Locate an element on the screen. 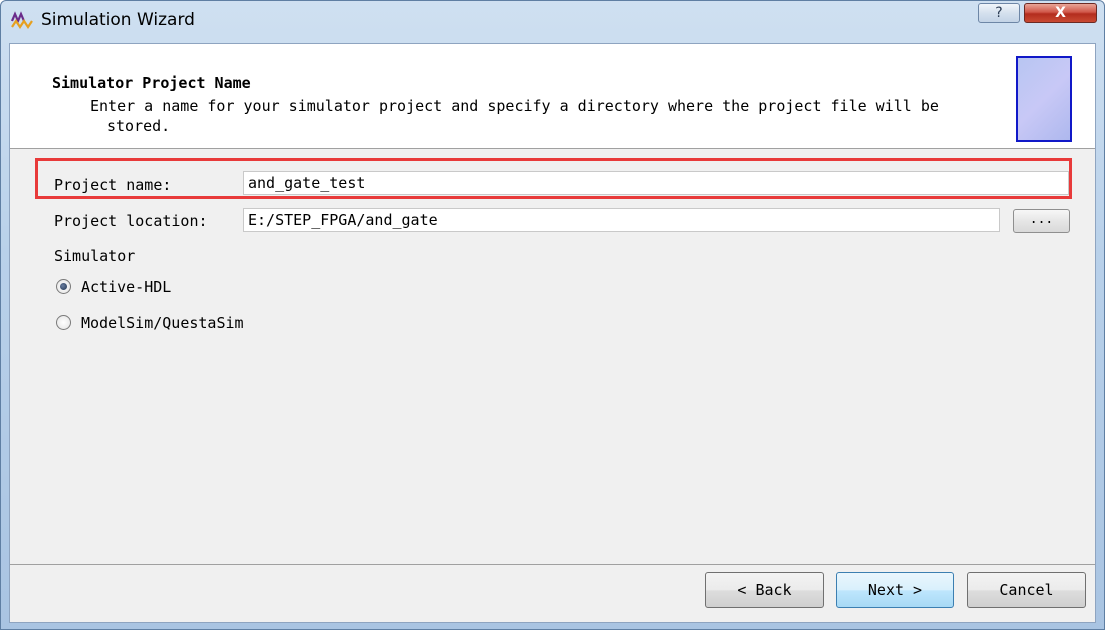  project-name-input: and_gate_test is located at coordinates (656, 183).